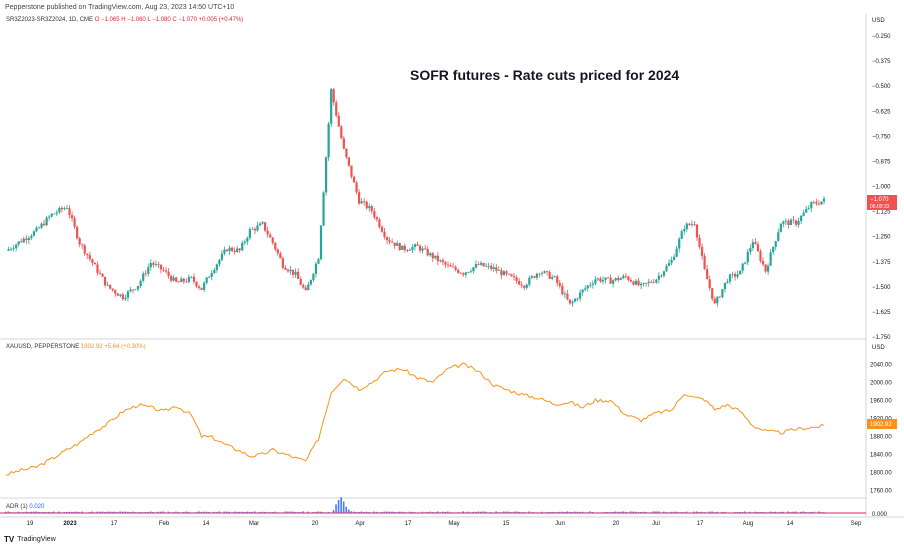 This screenshot has width=904, height=548. What do you see at coordinates (881, 238) in the screenshot?
I see `spread-y-tick: −1.250` at bounding box center [881, 238].